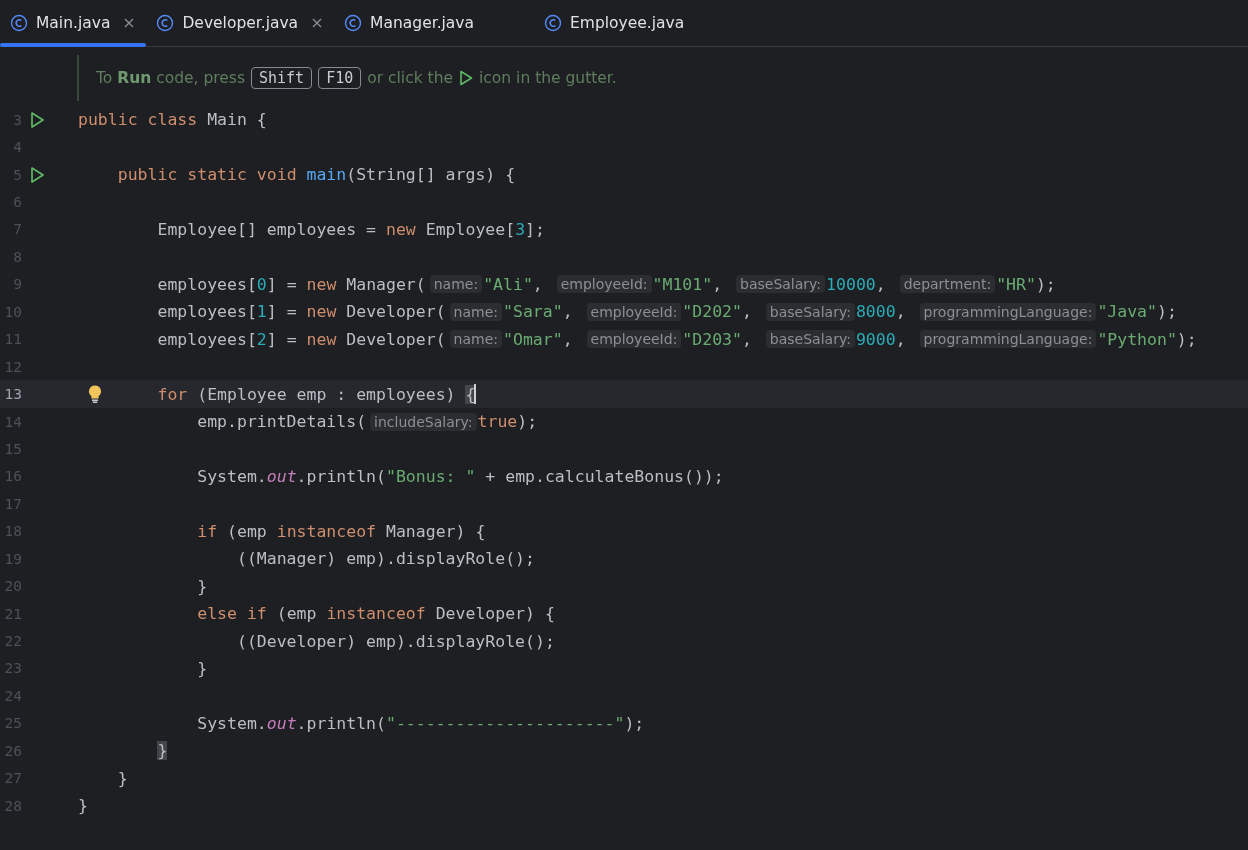 This screenshot has height=850, width=1248. What do you see at coordinates (301, 339) in the screenshot?
I see `code-text: employees[2] = new Developer(` at bounding box center [301, 339].